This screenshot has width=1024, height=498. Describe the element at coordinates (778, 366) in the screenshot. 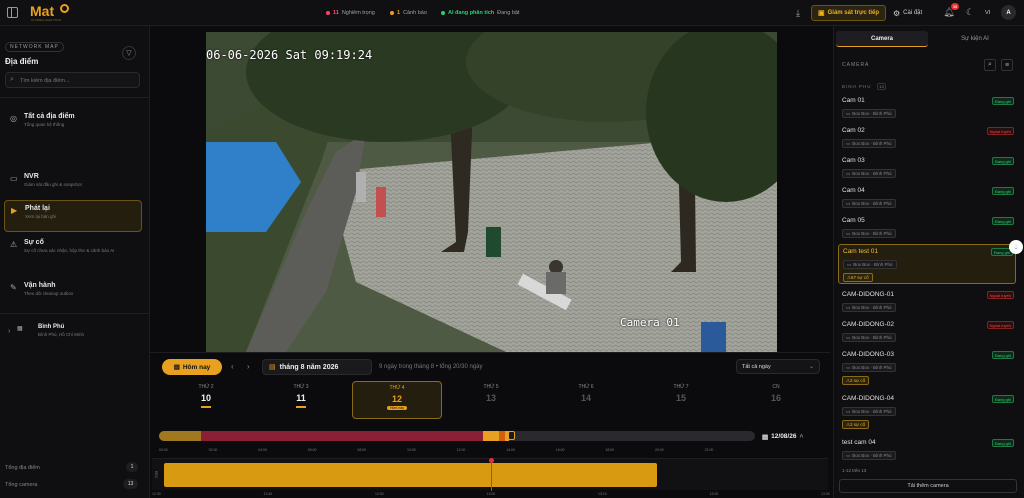

I see `day-filter-select: Tất cả ngày ⌄` at that location.